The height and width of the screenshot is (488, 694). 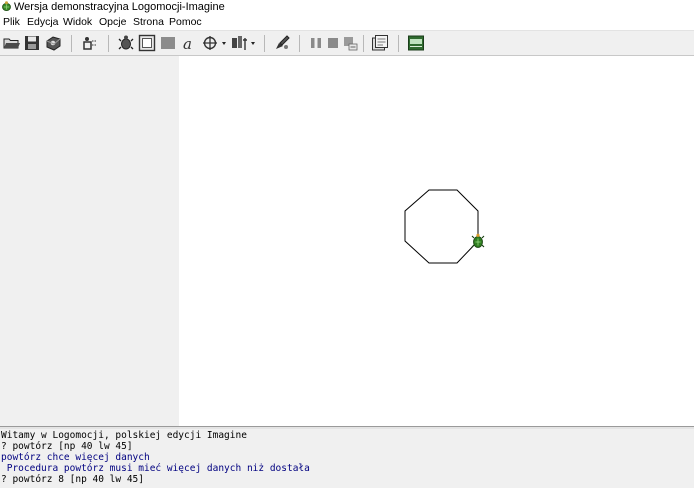 What do you see at coordinates (215, 43) in the screenshot?
I see `turtle-shape-dropdown-icon` at bounding box center [215, 43].